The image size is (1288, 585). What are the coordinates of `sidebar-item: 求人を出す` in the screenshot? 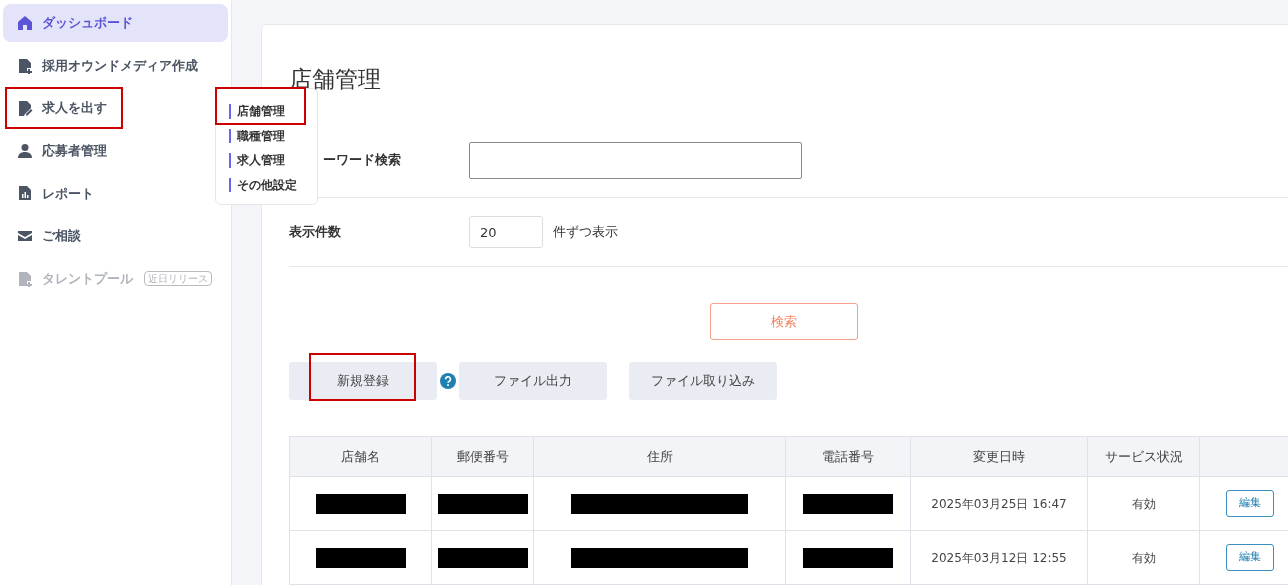 It's located at (115, 108).